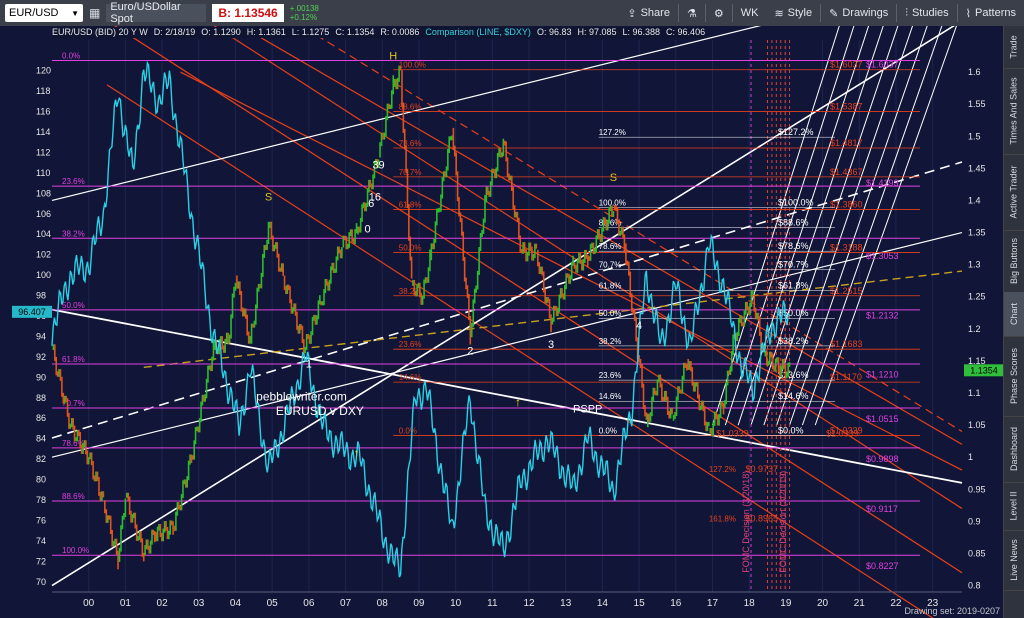 This screenshot has width=1024, height=618. What do you see at coordinates (834, 13) in the screenshot?
I see `pencil-icon: ✎` at bounding box center [834, 13].